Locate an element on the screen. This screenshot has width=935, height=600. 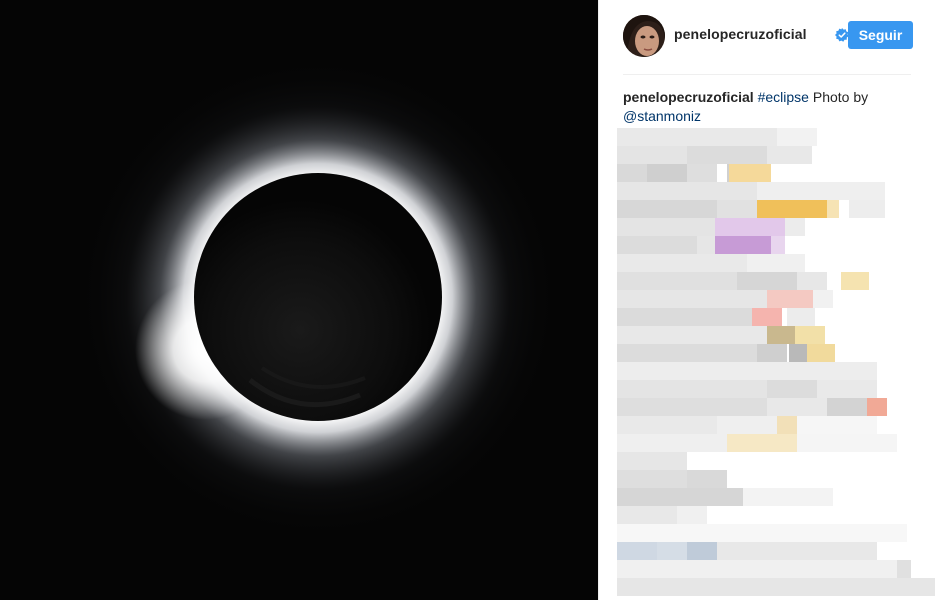
post-header: penelopecruzoficial Seguir is located at coordinates (768, 36).